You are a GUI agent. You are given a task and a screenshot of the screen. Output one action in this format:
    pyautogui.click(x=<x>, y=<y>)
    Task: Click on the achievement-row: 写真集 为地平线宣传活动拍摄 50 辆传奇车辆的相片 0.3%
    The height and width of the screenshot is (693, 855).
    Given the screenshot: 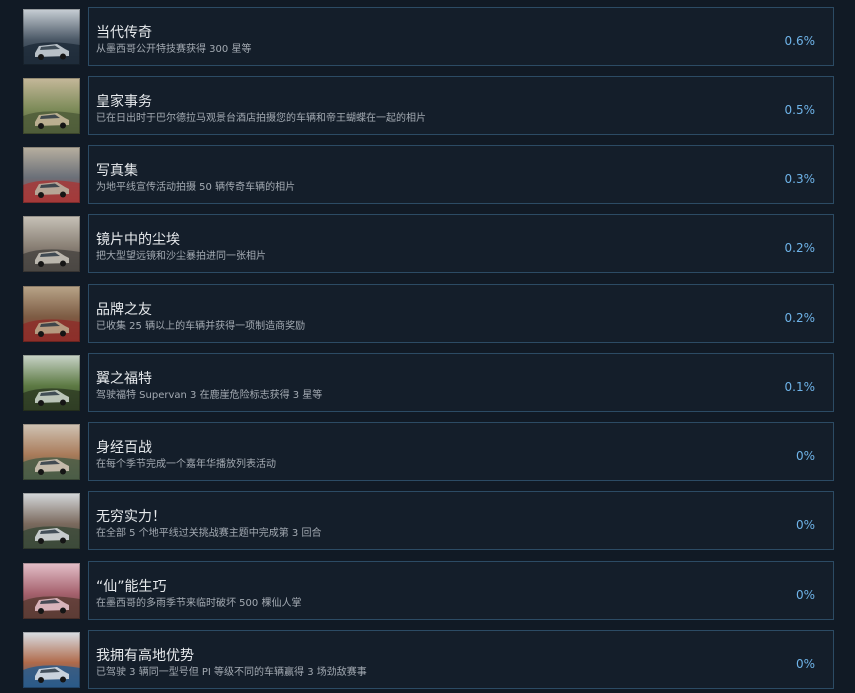 What is the action you would take?
    pyautogui.click(x=429, y=174)
    